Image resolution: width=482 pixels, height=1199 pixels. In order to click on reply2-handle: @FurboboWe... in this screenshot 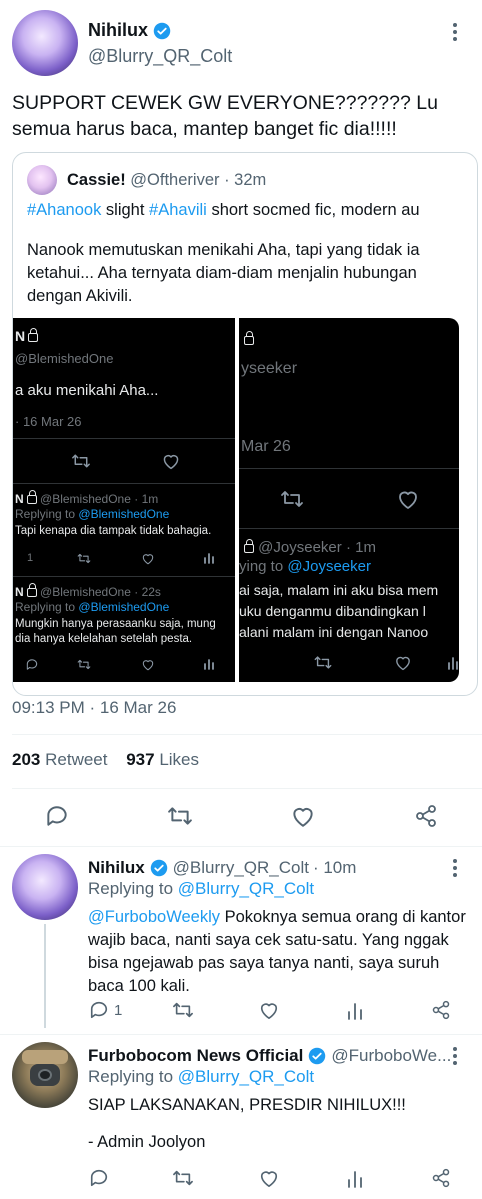, I will do `click(391, 1056)`.